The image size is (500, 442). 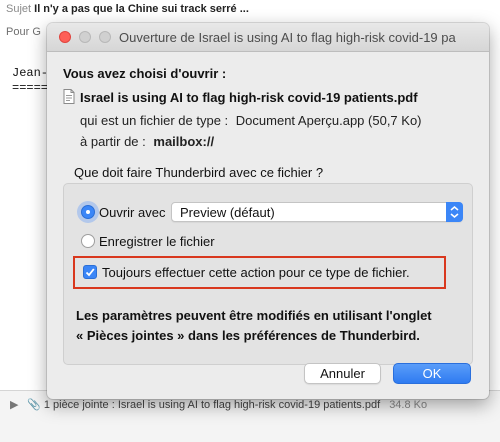 What do you see at coordinates (317, 212) in the screenshot?
I see `application-select: Preview (défaut)` at bounding box center [317, 212].